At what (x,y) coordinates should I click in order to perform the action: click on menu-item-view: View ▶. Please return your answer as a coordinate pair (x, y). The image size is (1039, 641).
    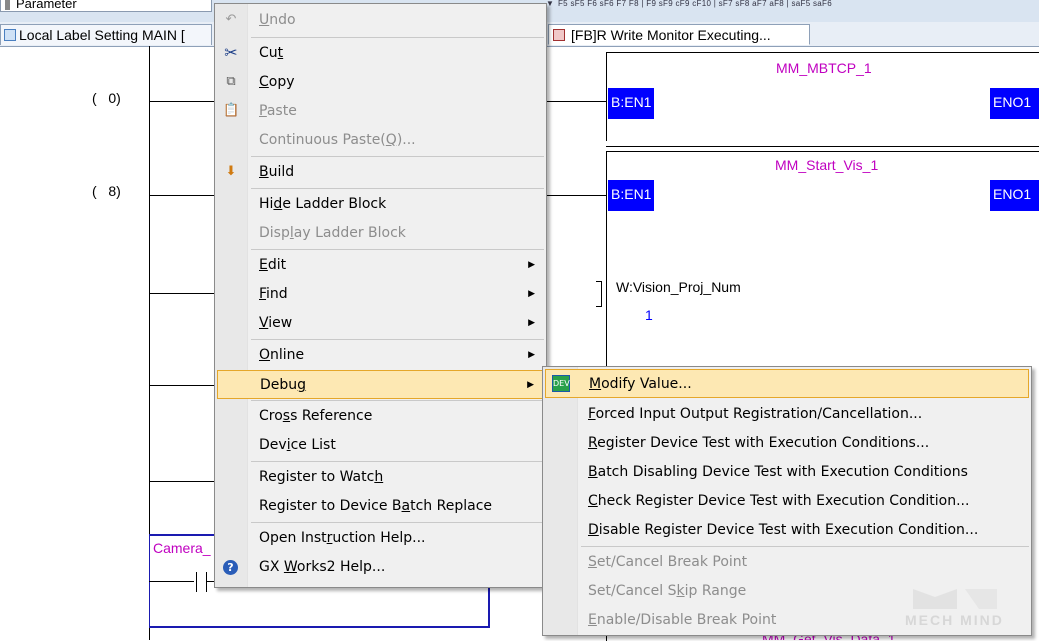
    Looking at the image, I should click on (380, 323).